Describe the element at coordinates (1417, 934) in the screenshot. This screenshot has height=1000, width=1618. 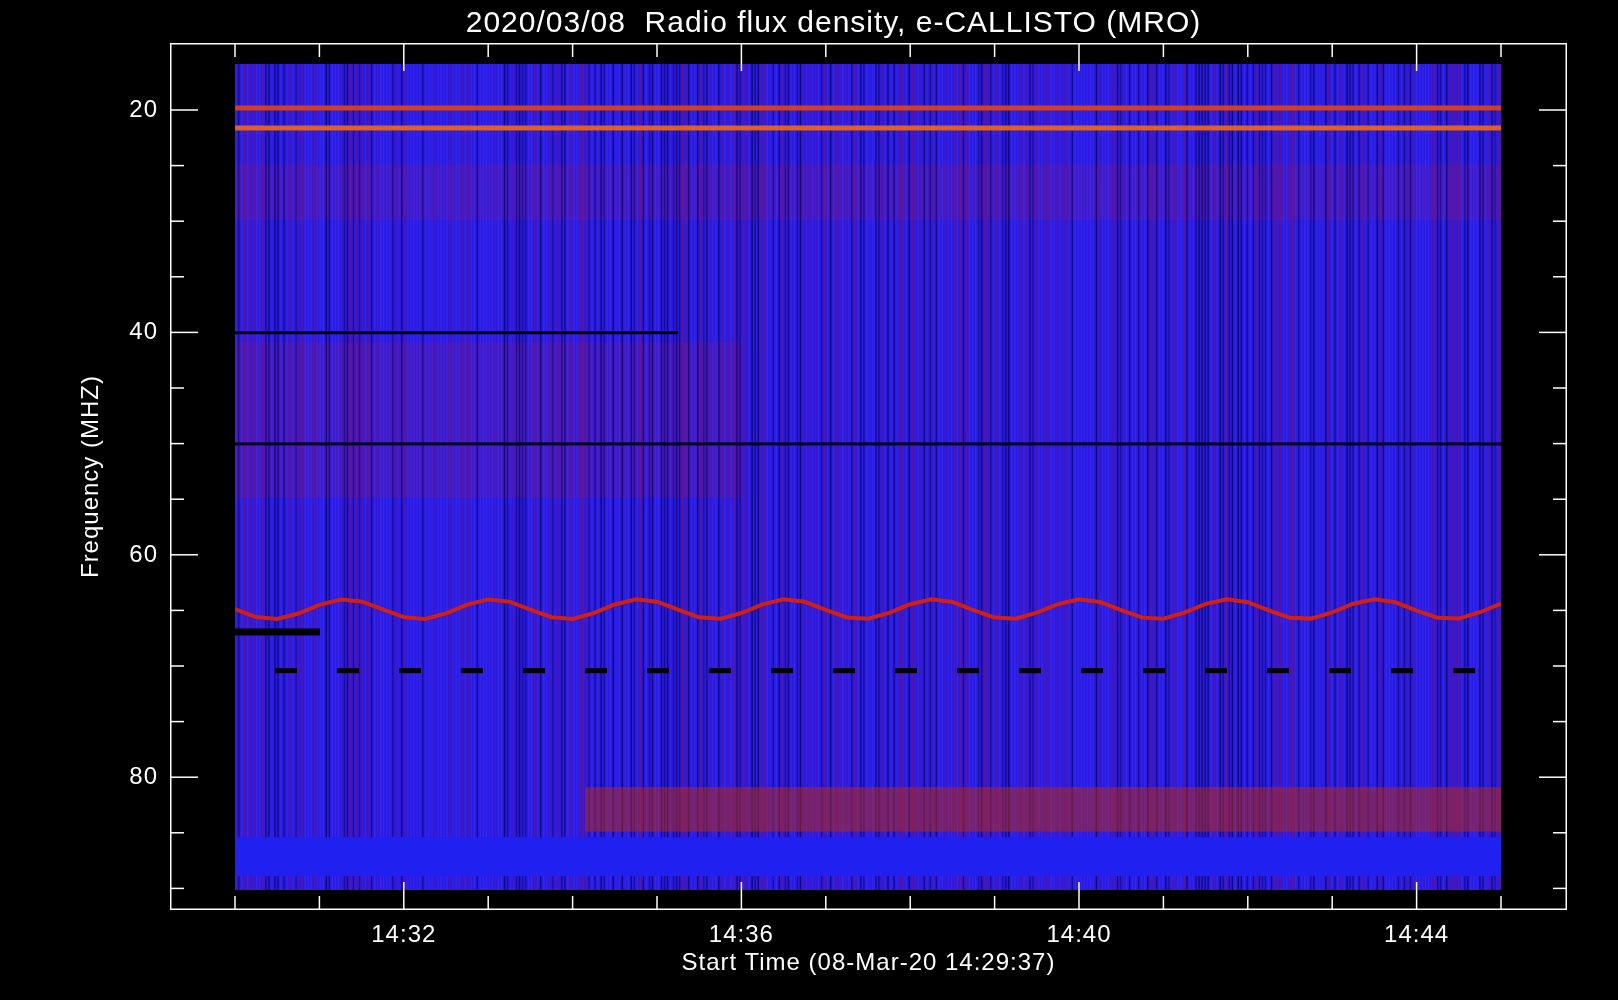
I see `x-tick-label: 14:44` at that location.